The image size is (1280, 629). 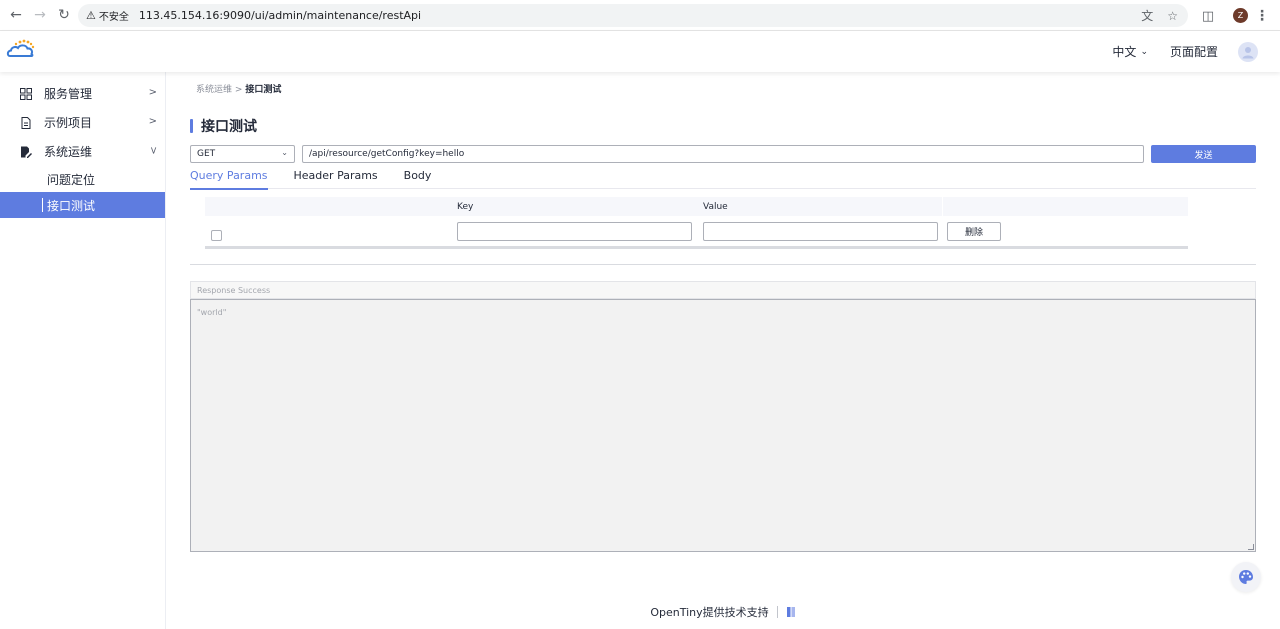 I want to click on sidebar-item-sample-project: 示例项目 >, so click(x=82, y=122).